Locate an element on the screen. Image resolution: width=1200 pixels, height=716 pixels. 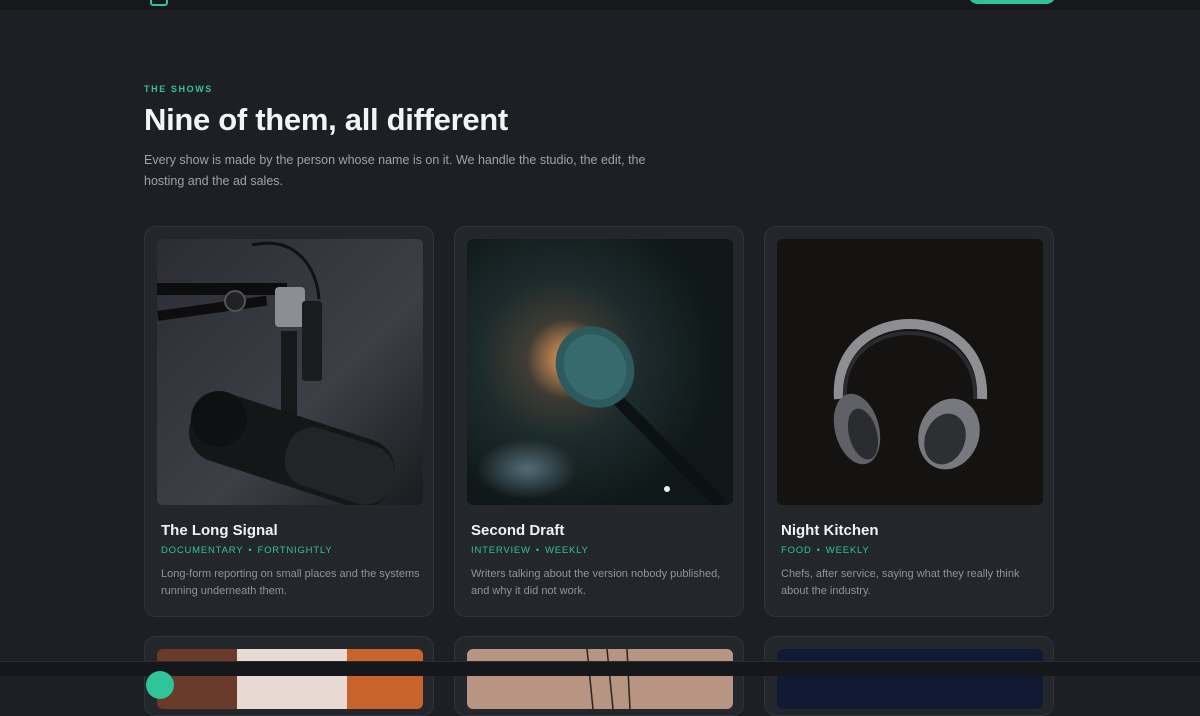
bottom-bar is located at coordinates (600, 680).